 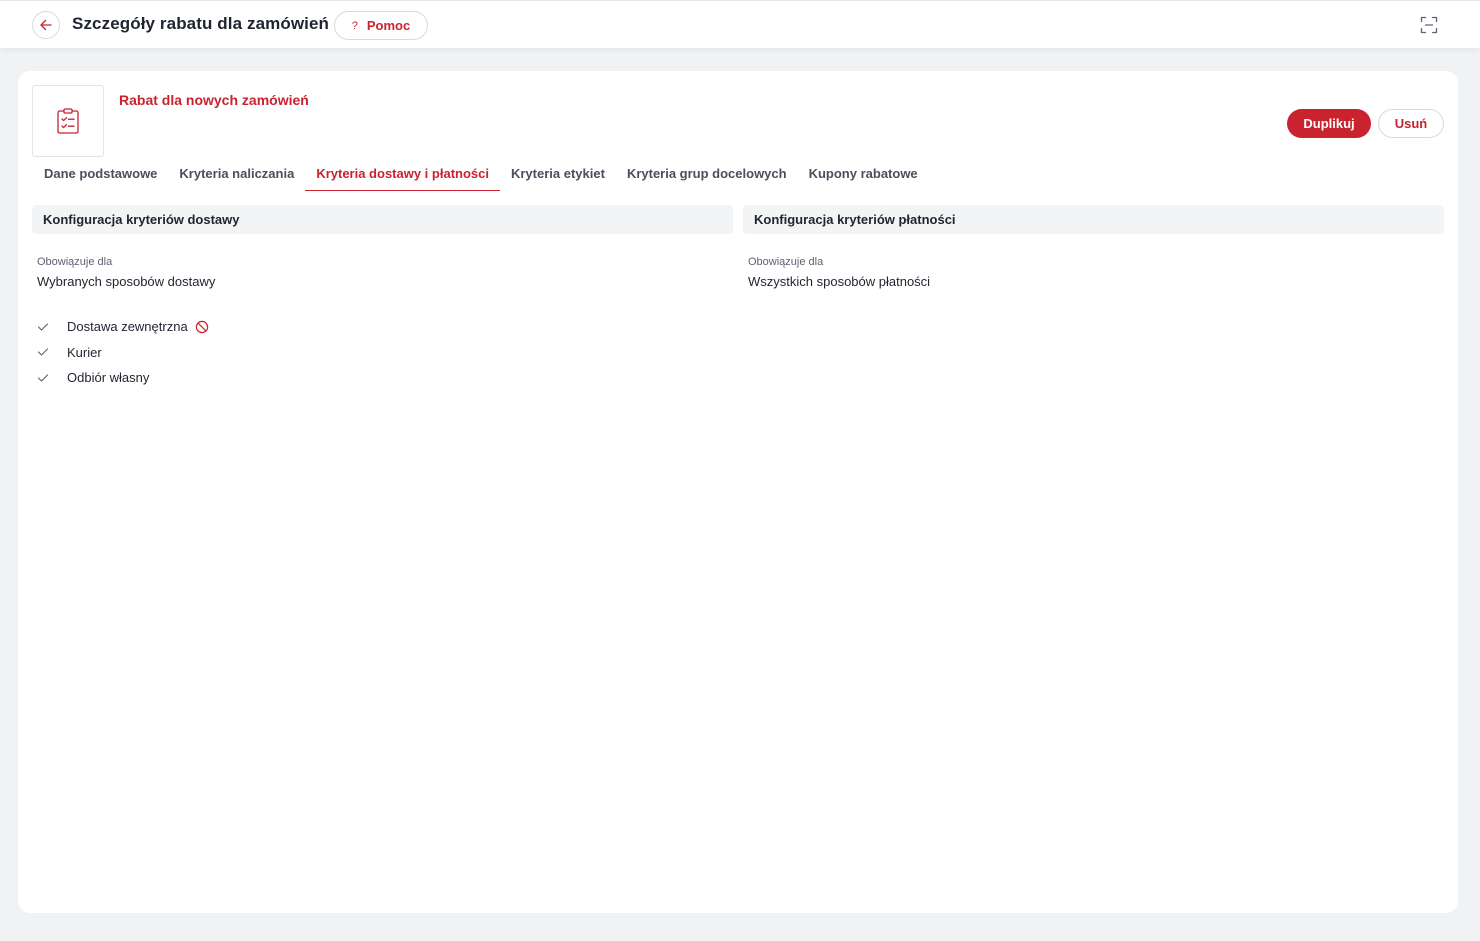 I want to click on tab-calculation-criteria: Kryteria naliczania, so click(x=236, y=174).